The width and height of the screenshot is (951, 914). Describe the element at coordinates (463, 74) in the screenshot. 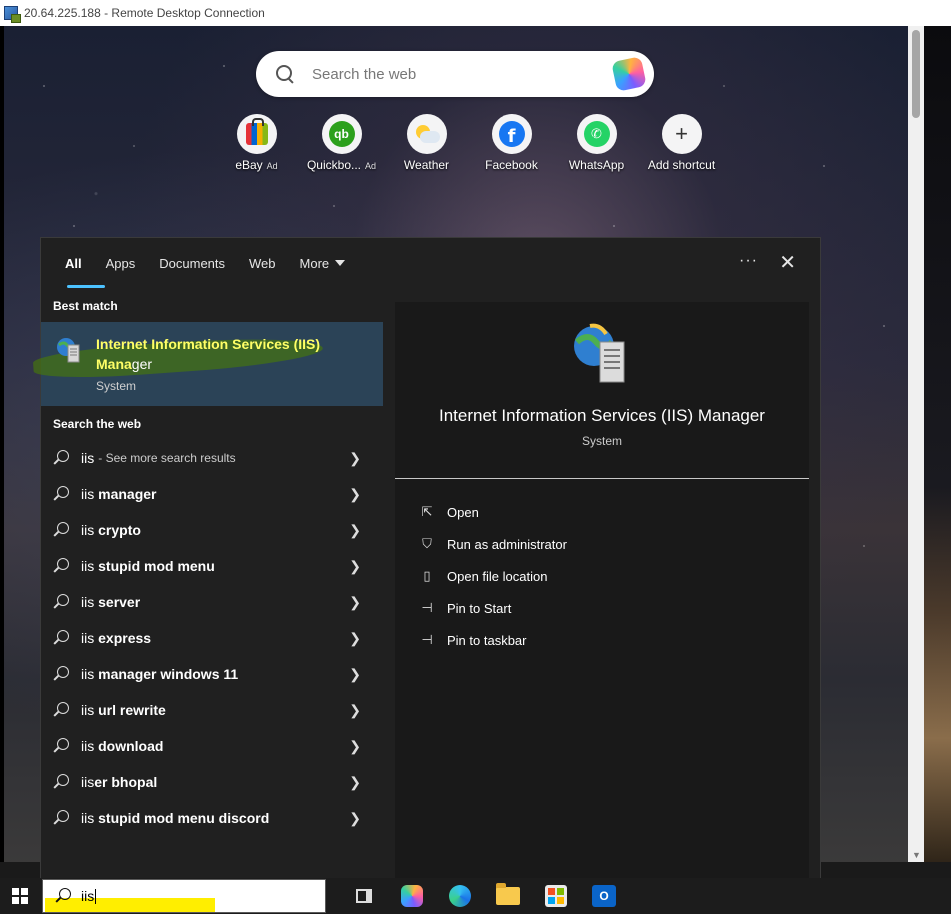

I see `web-search-placeholder: Search the web` at that location.